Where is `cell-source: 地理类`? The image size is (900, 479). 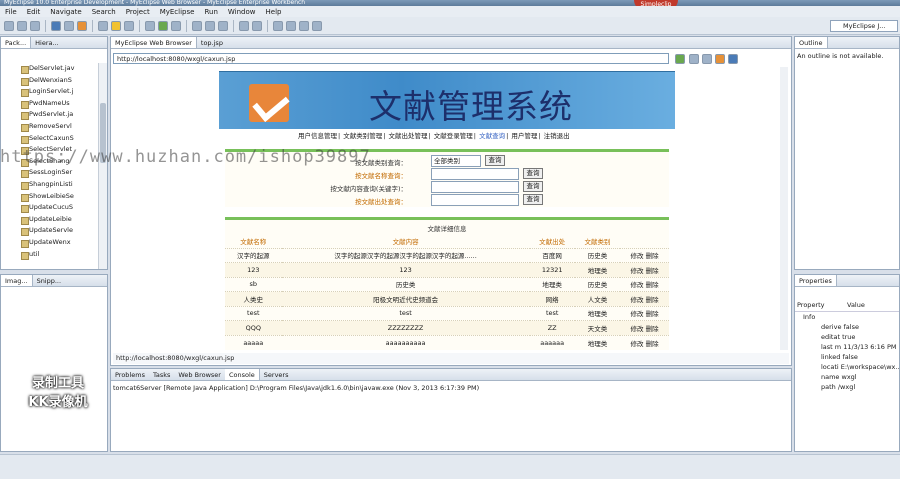 cell-source: 地理类 is located at coordinates (552, 284).